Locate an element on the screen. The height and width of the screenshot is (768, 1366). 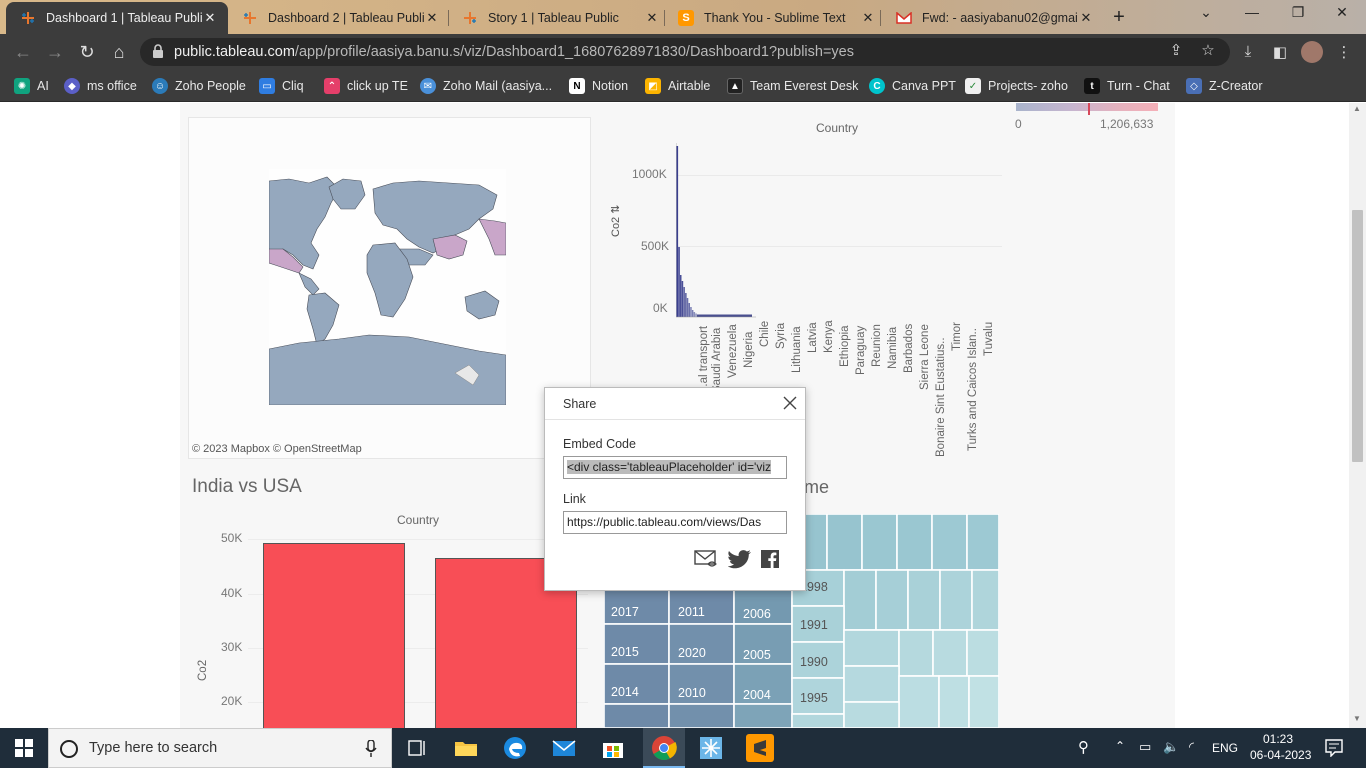
forward-icon: → is located at coordinates (55, 52).